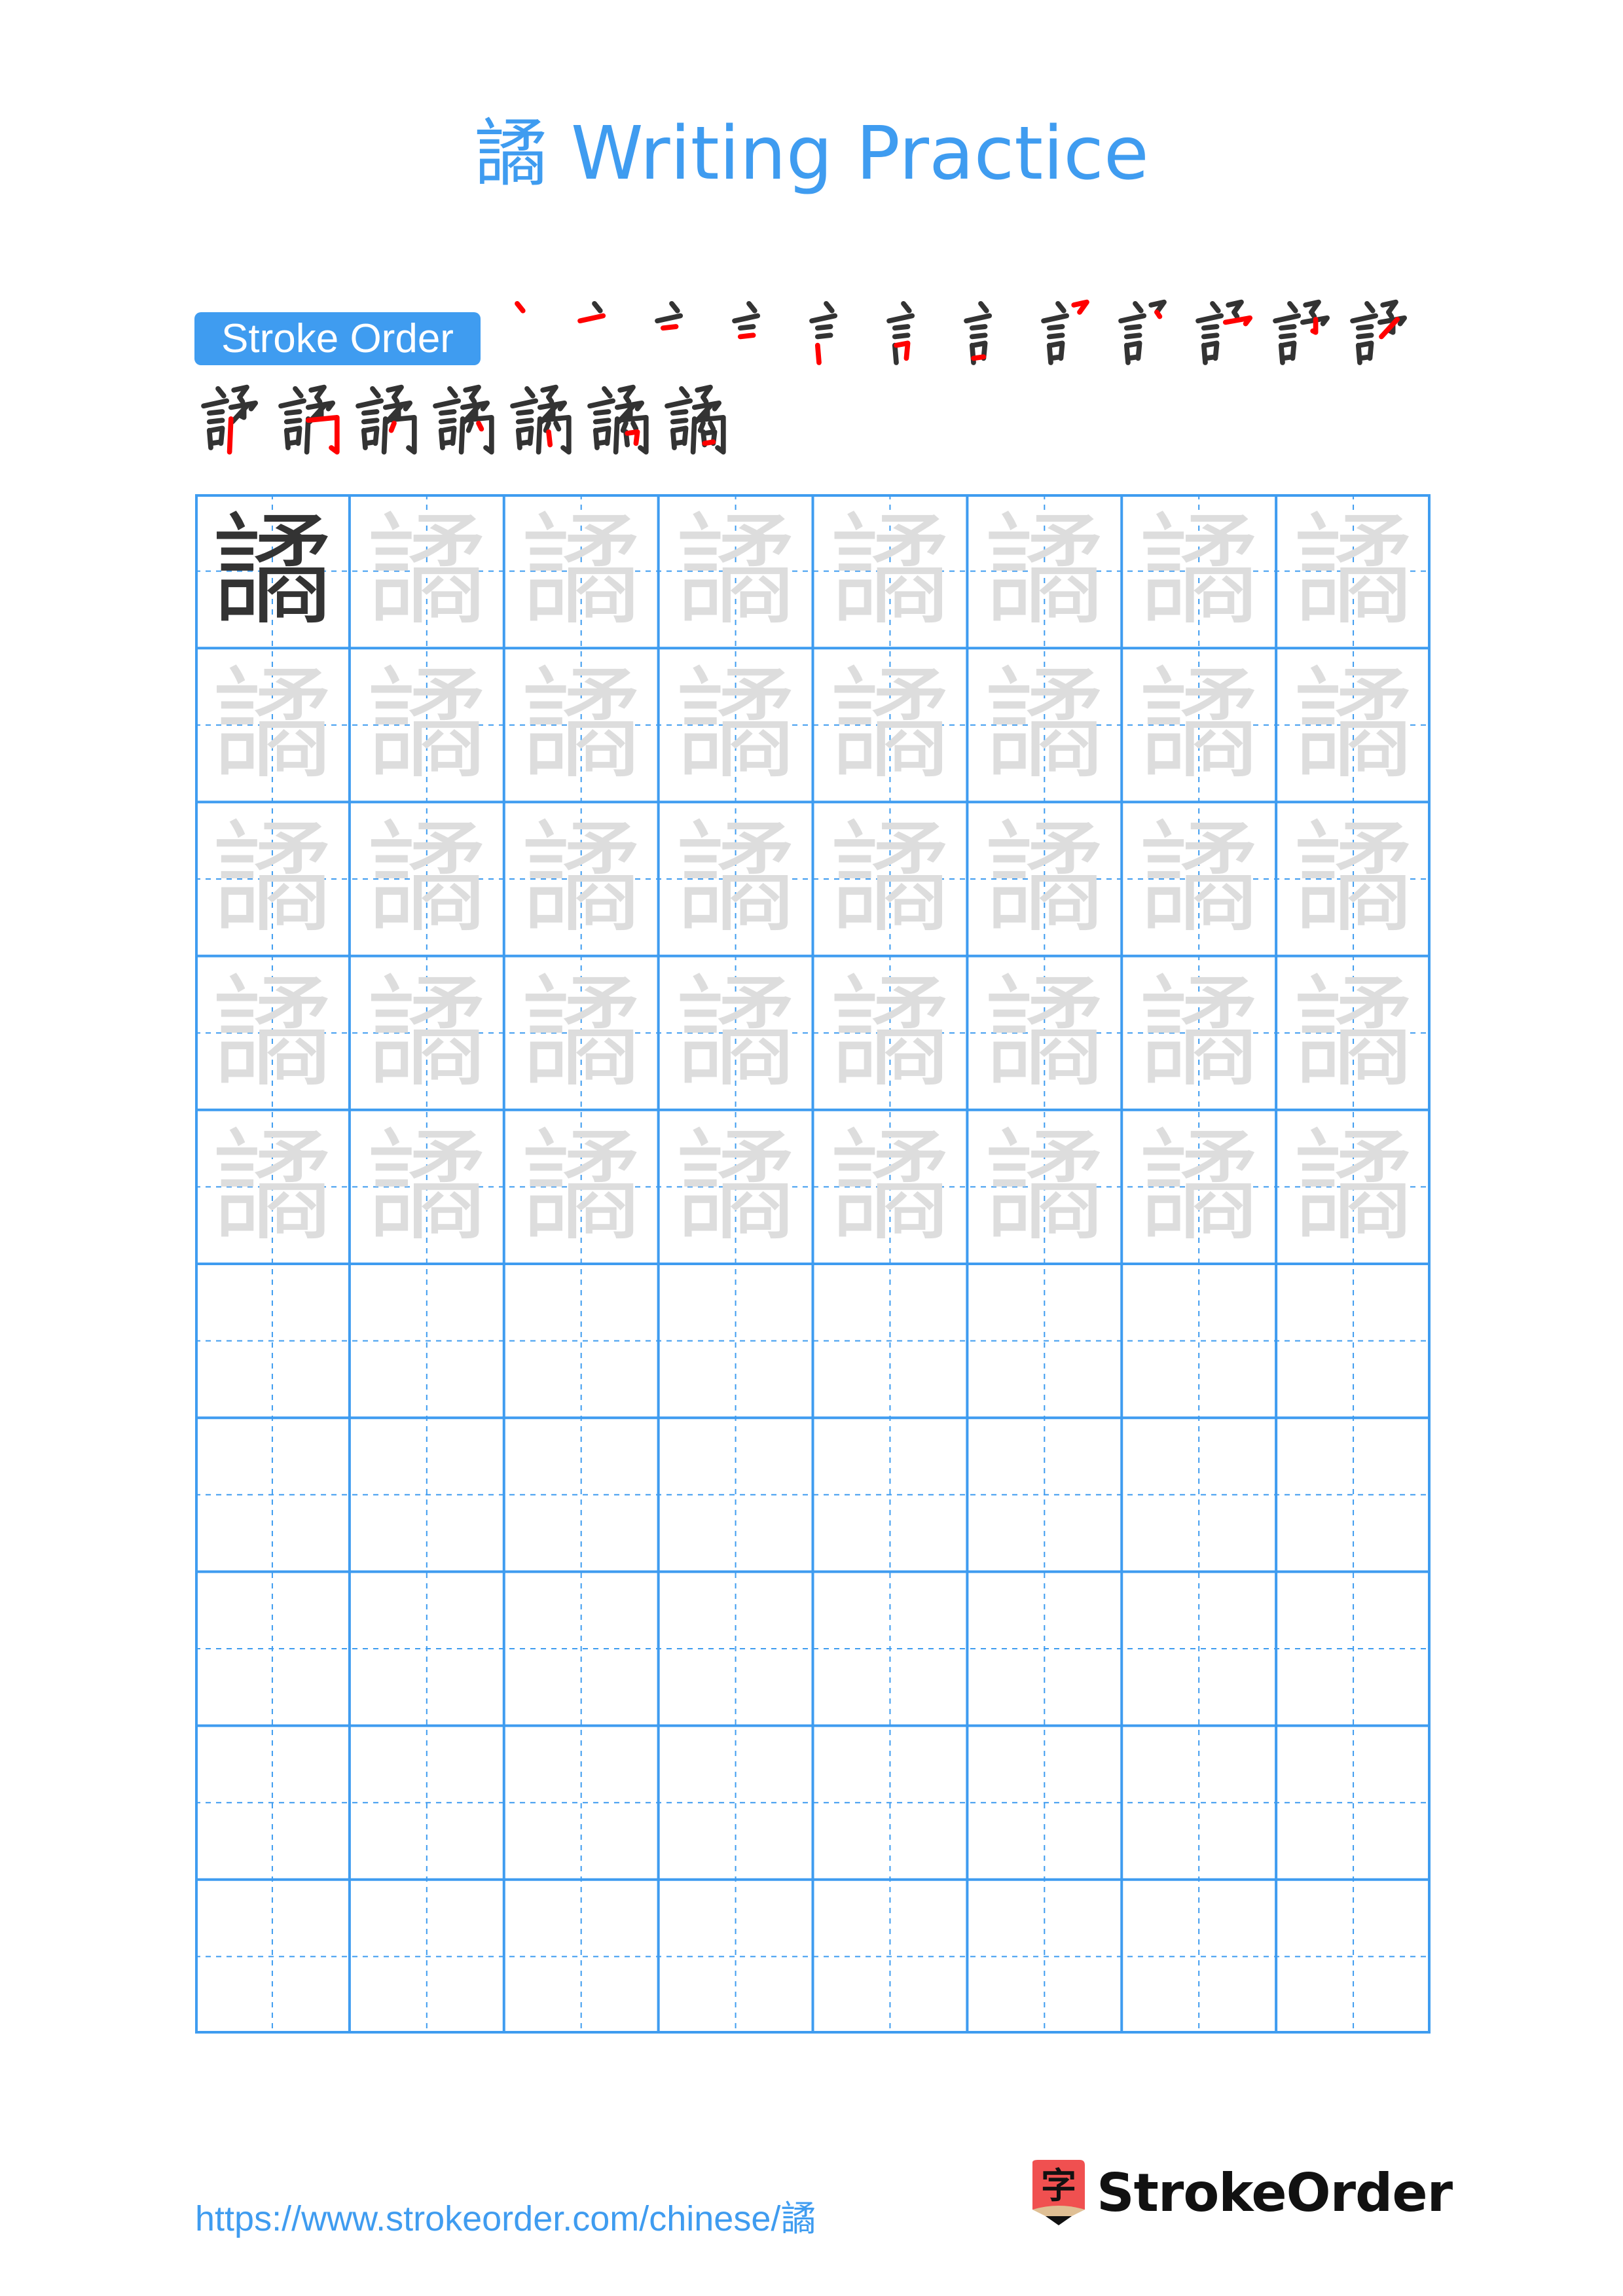 This screenshot has height=2296, width=1623. Describe the element at coordinates (272, 571) in the screenshot. I see `model-cell: 譎` at that location.